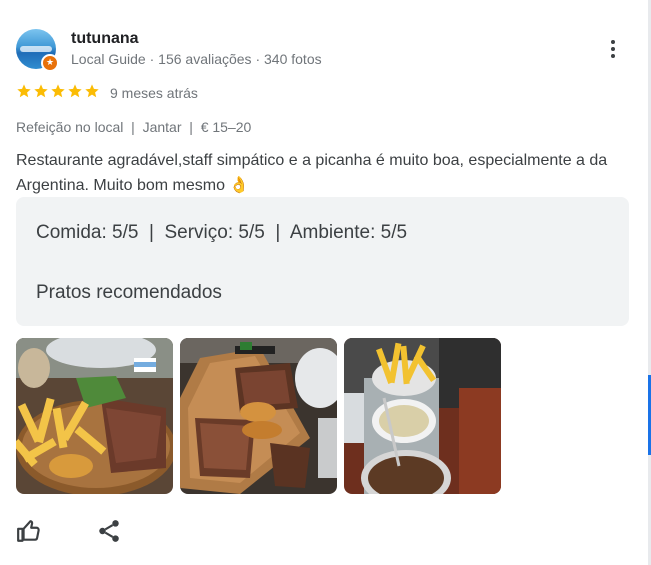  What do you see at coordinates (422, 416) in the screenshot?
I see `photo-fries-rice-beans` at bounding box center [422, 416].